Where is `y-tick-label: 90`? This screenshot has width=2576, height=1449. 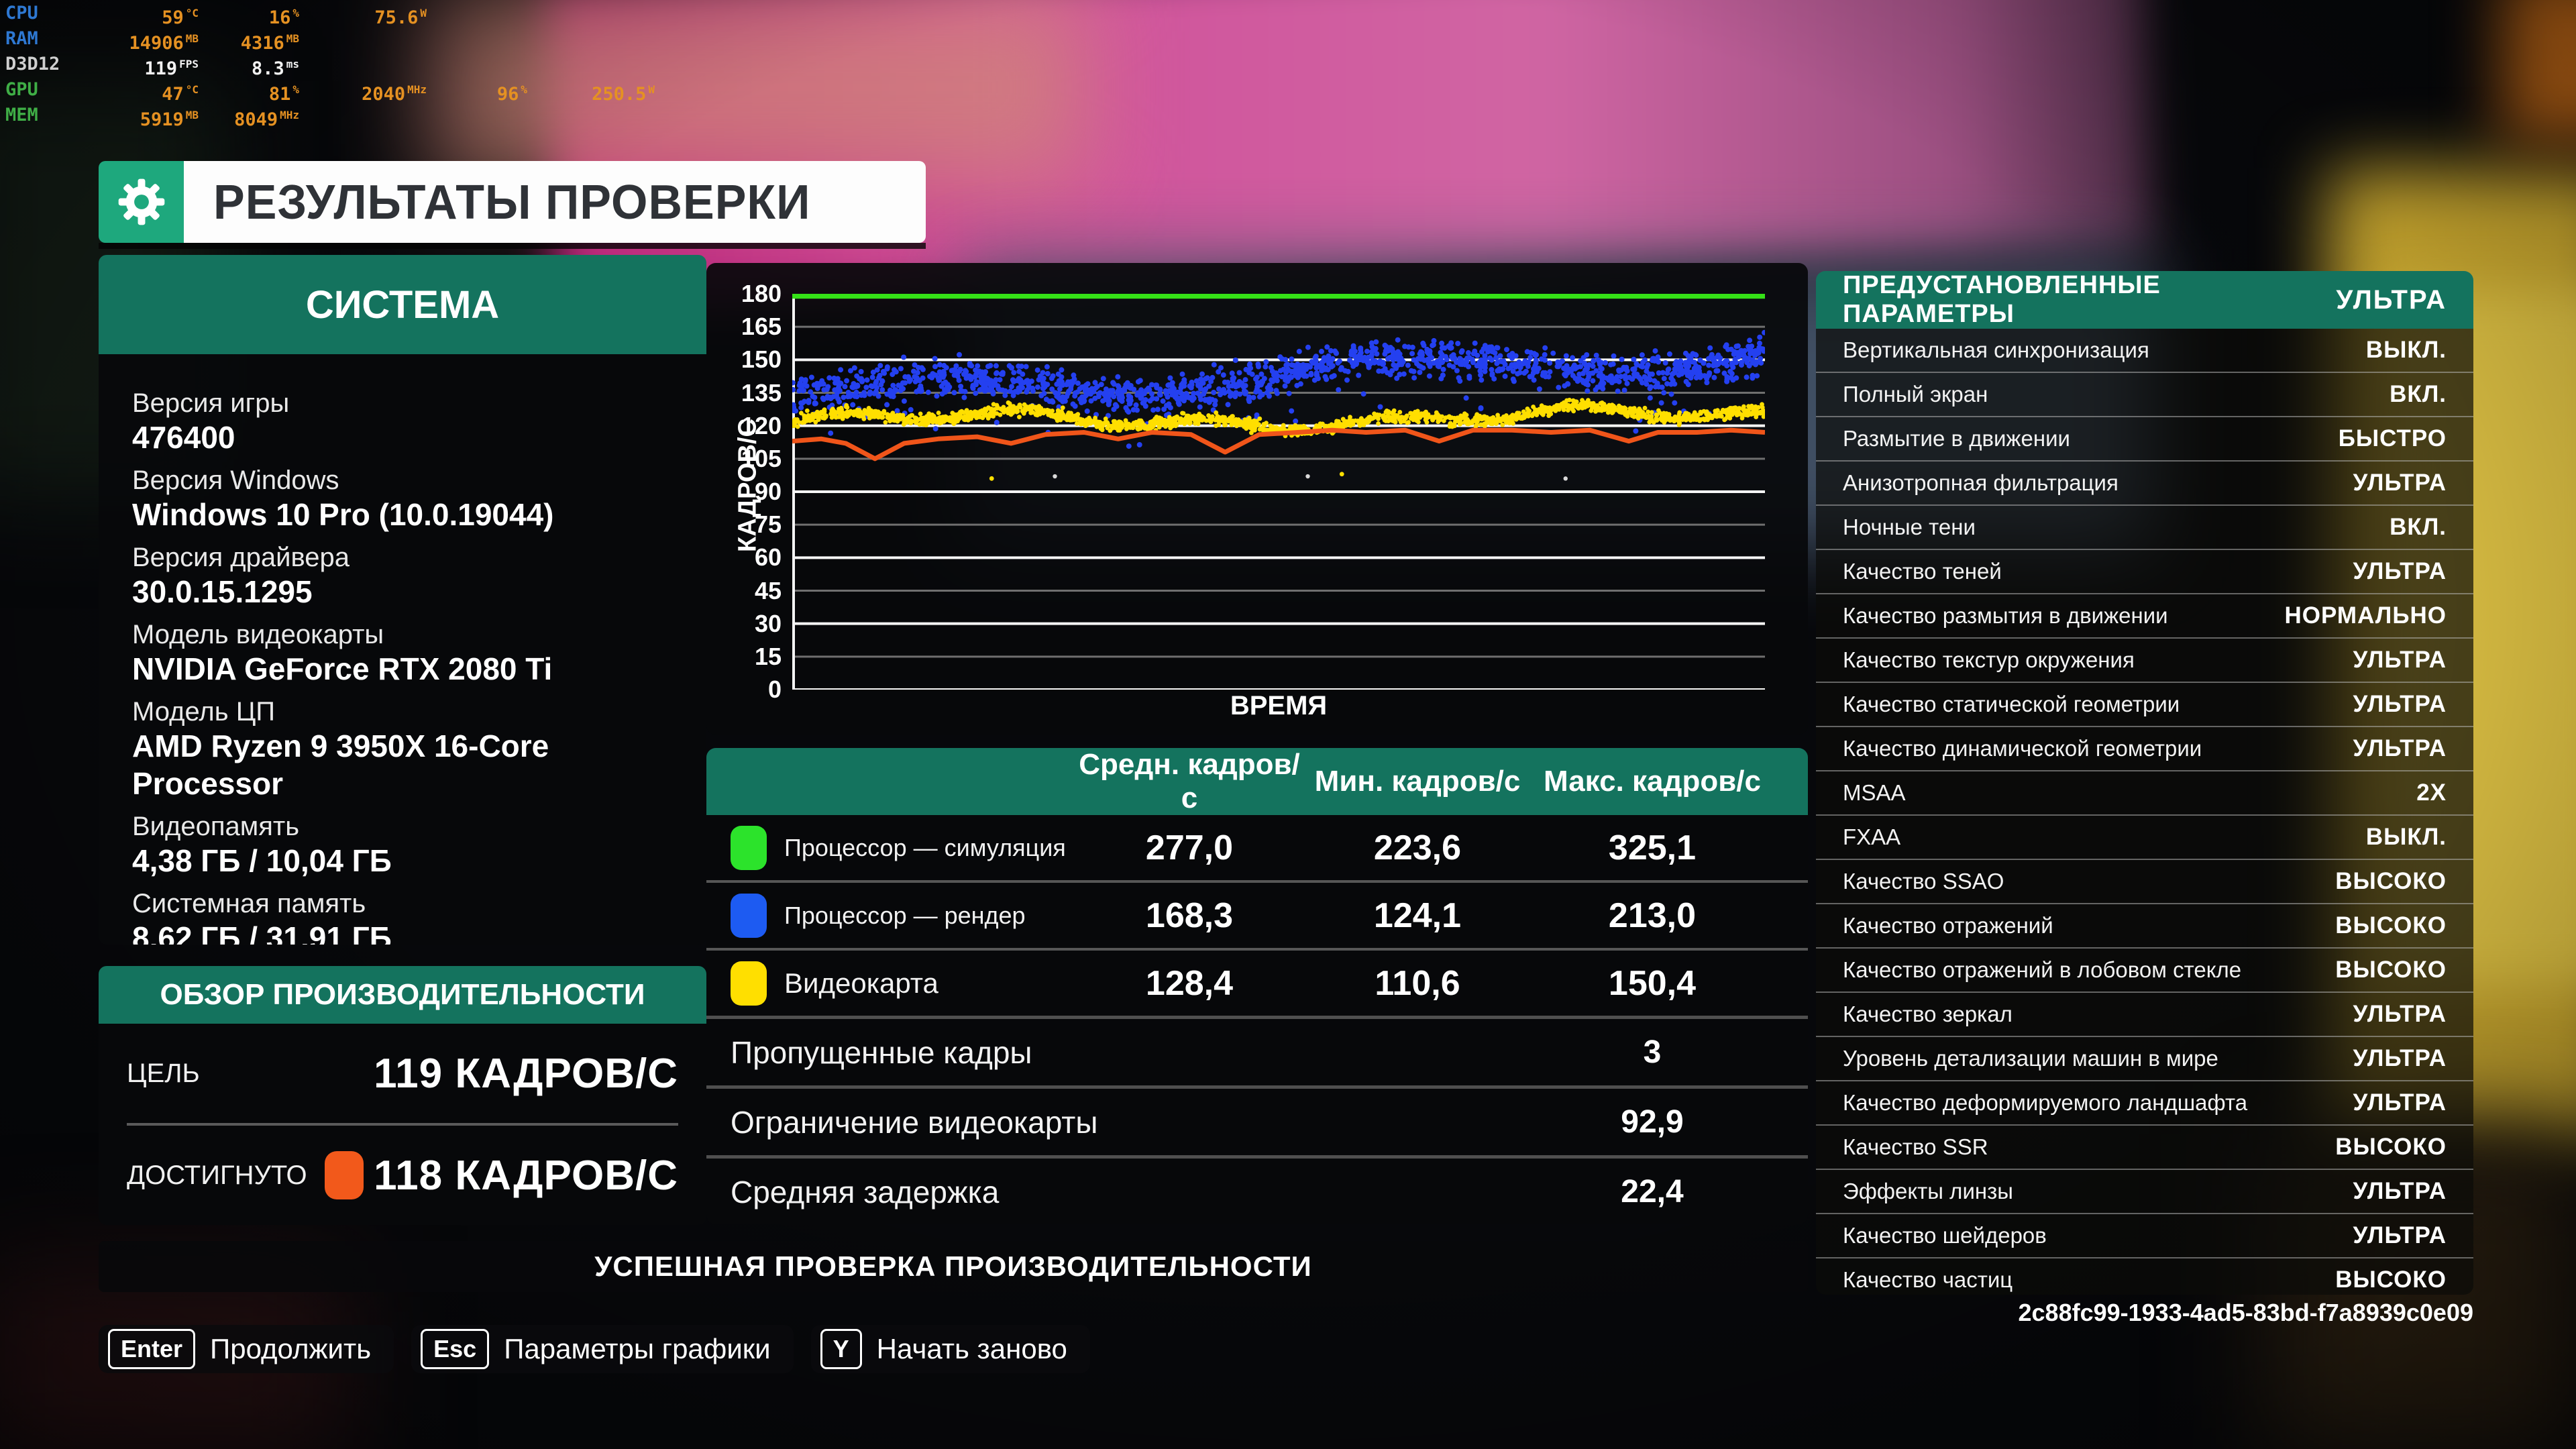
y-tick-label: 90 is located at coordinates (768, 491).